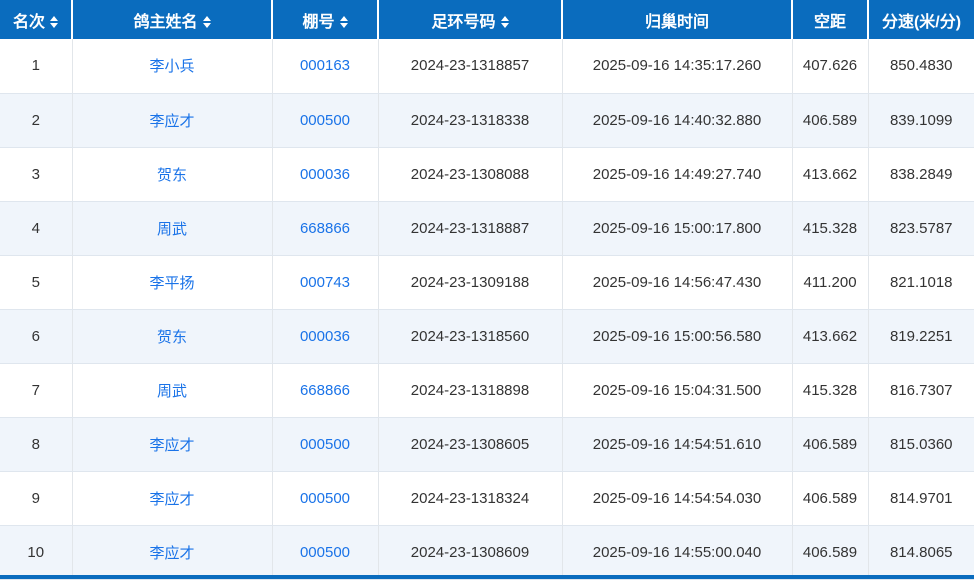 This screenshot has width=974, height=580. What do you see at coordinates (470, 282) in the screenshot?
I see `cell-ring: 2024-23-1309188` at bounding box center [470, 282].